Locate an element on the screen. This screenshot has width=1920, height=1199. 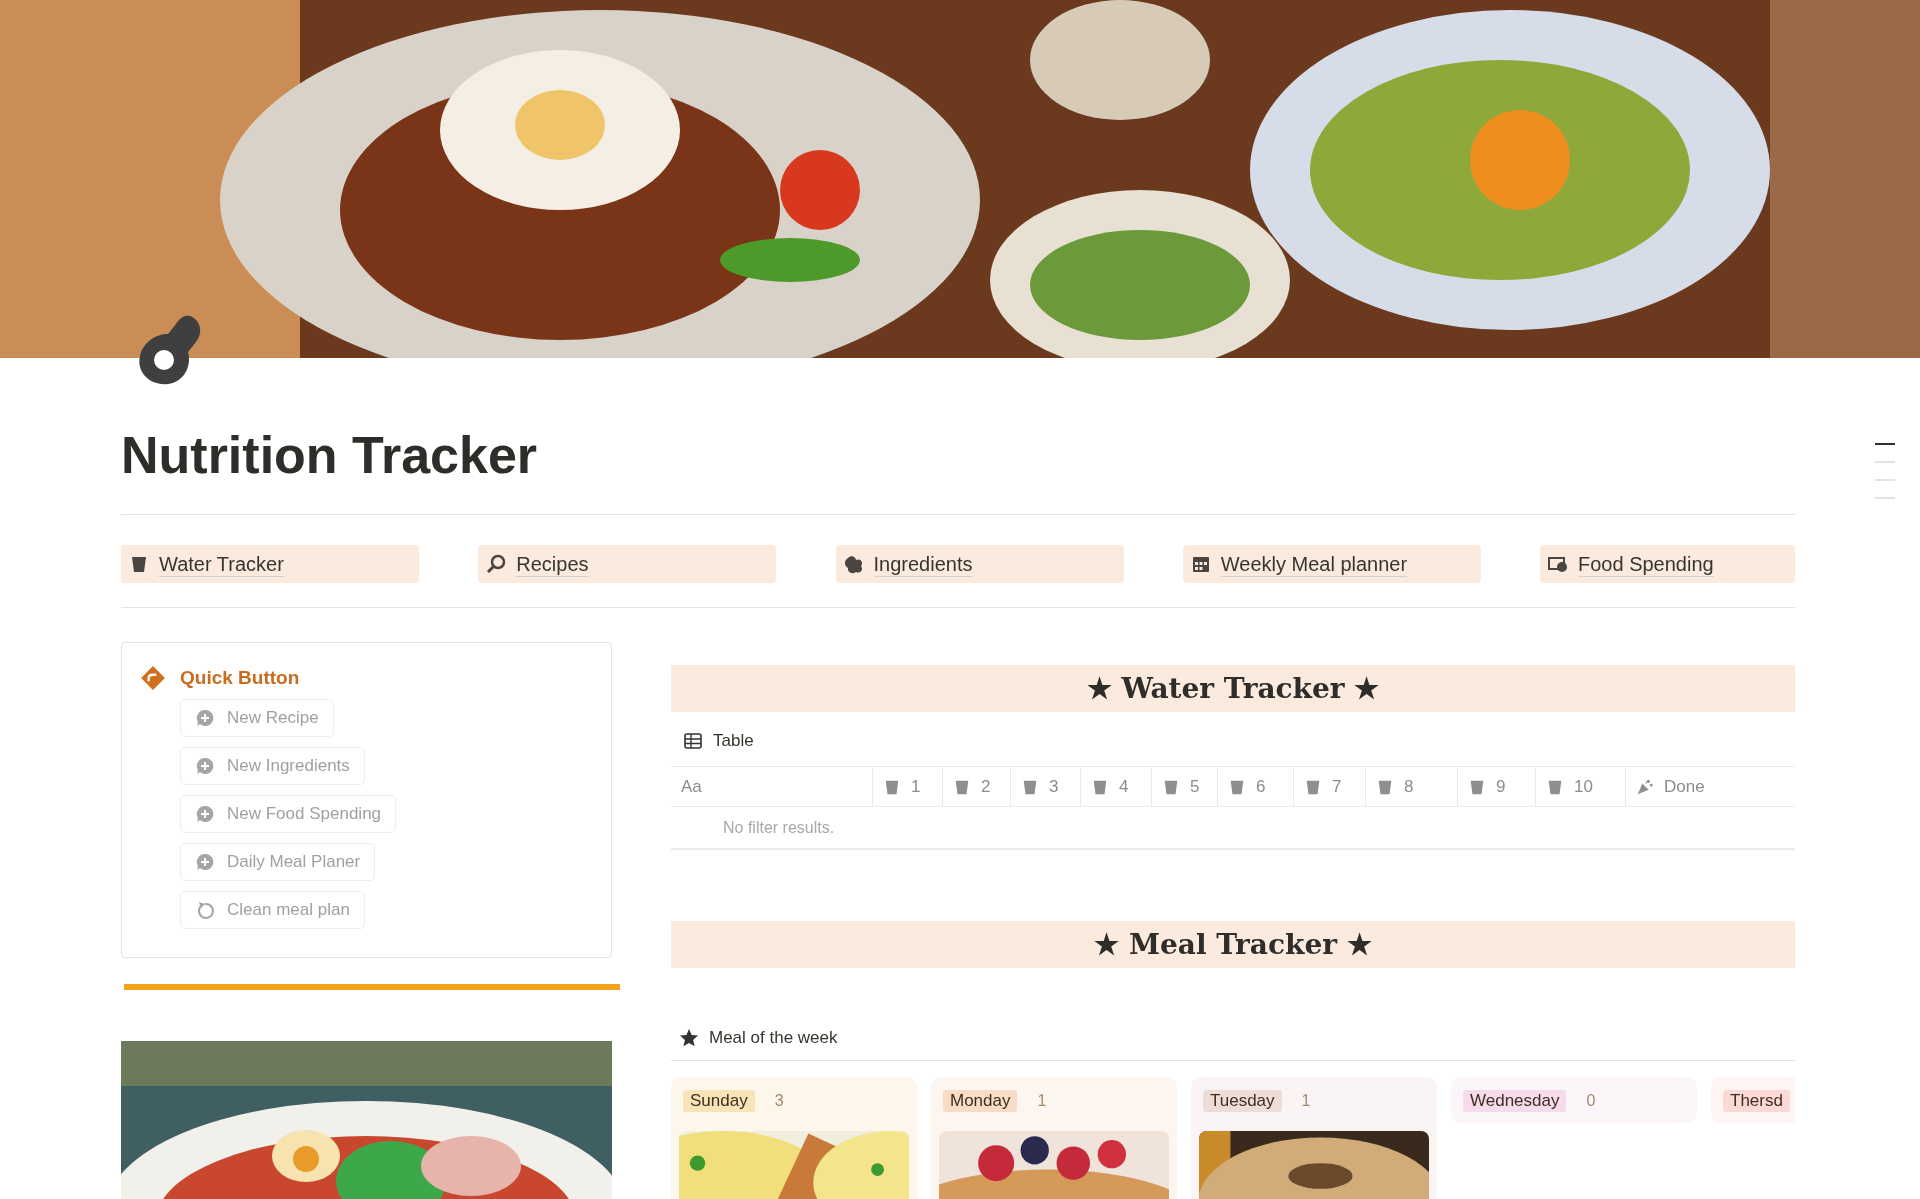
banknote-icon is located at coordinates (1558, 564).